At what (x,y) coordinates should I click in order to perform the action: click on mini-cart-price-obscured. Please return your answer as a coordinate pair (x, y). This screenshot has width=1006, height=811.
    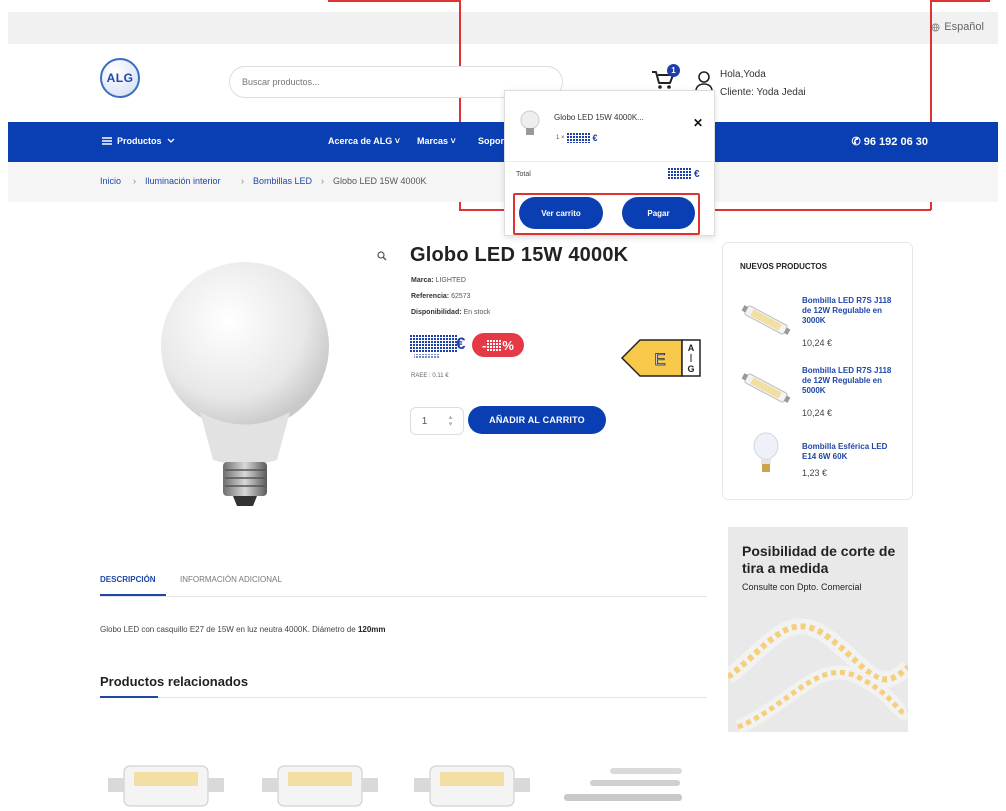
    Looking at the image, I should click on (578, 138).